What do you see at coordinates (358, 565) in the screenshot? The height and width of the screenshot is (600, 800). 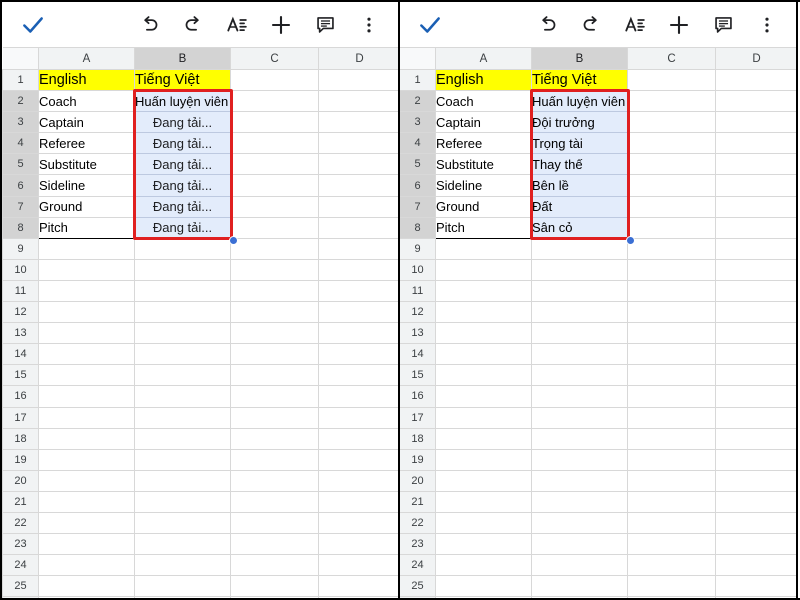 I see `cell-d24` at bounding box center [358, 565].